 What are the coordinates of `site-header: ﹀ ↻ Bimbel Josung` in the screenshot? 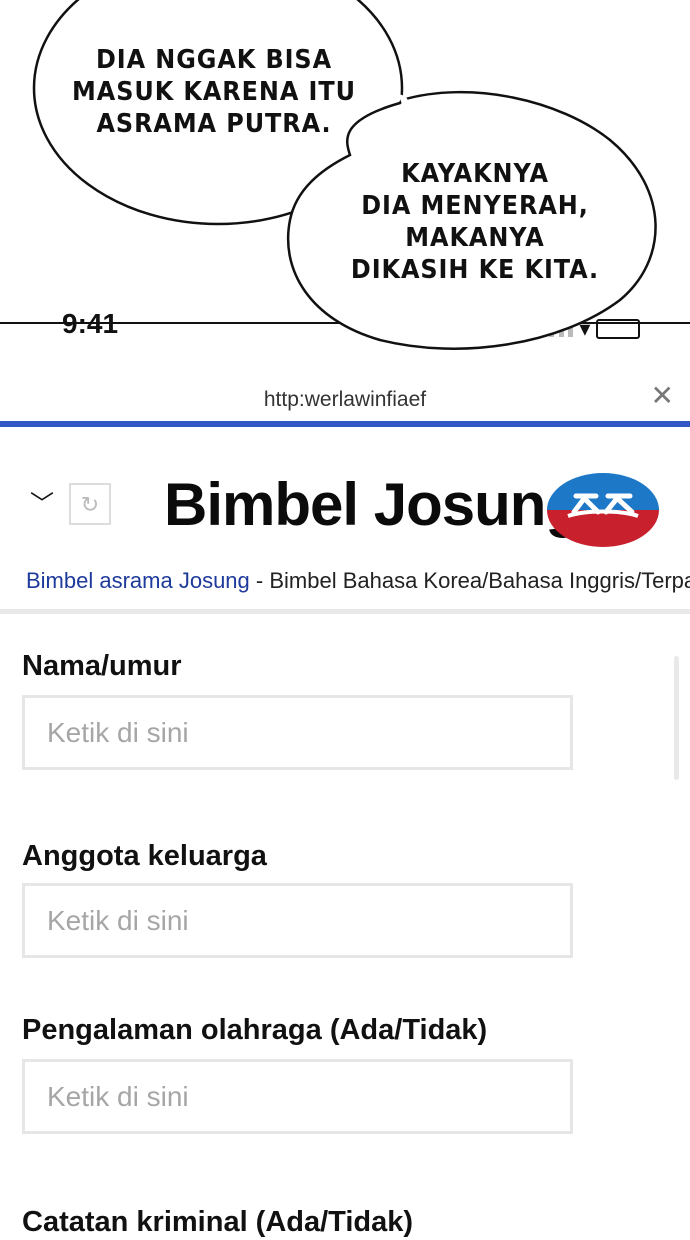 It's located at (345, 510).